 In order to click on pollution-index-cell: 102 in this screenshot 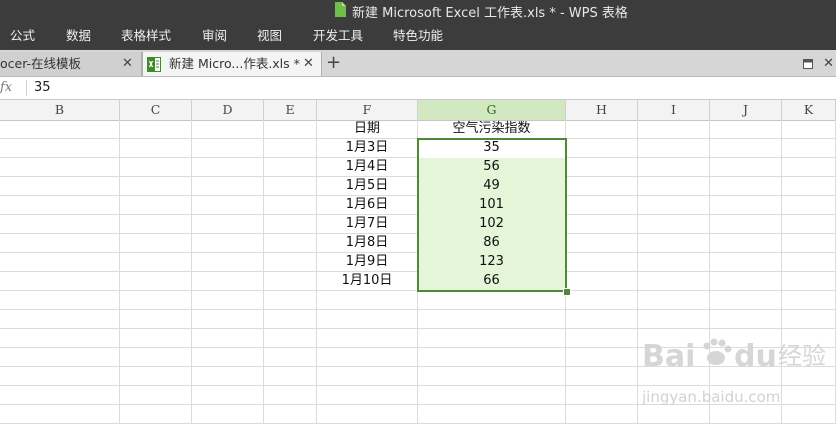, I will do `click(492, 224)`.